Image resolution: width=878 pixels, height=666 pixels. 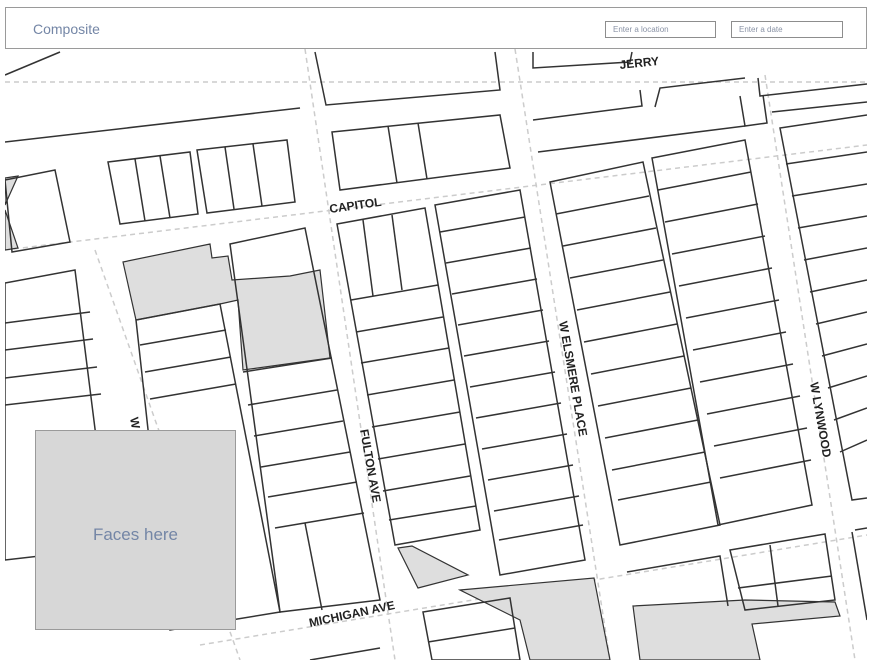 I want to click on faces-placeholder-label: Faces here, so click(x=135, y=534).